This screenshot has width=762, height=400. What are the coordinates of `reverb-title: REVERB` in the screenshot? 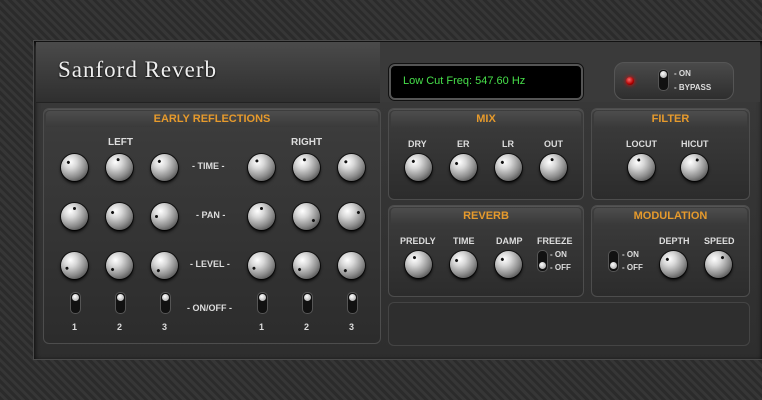 It's located at (486, 216).